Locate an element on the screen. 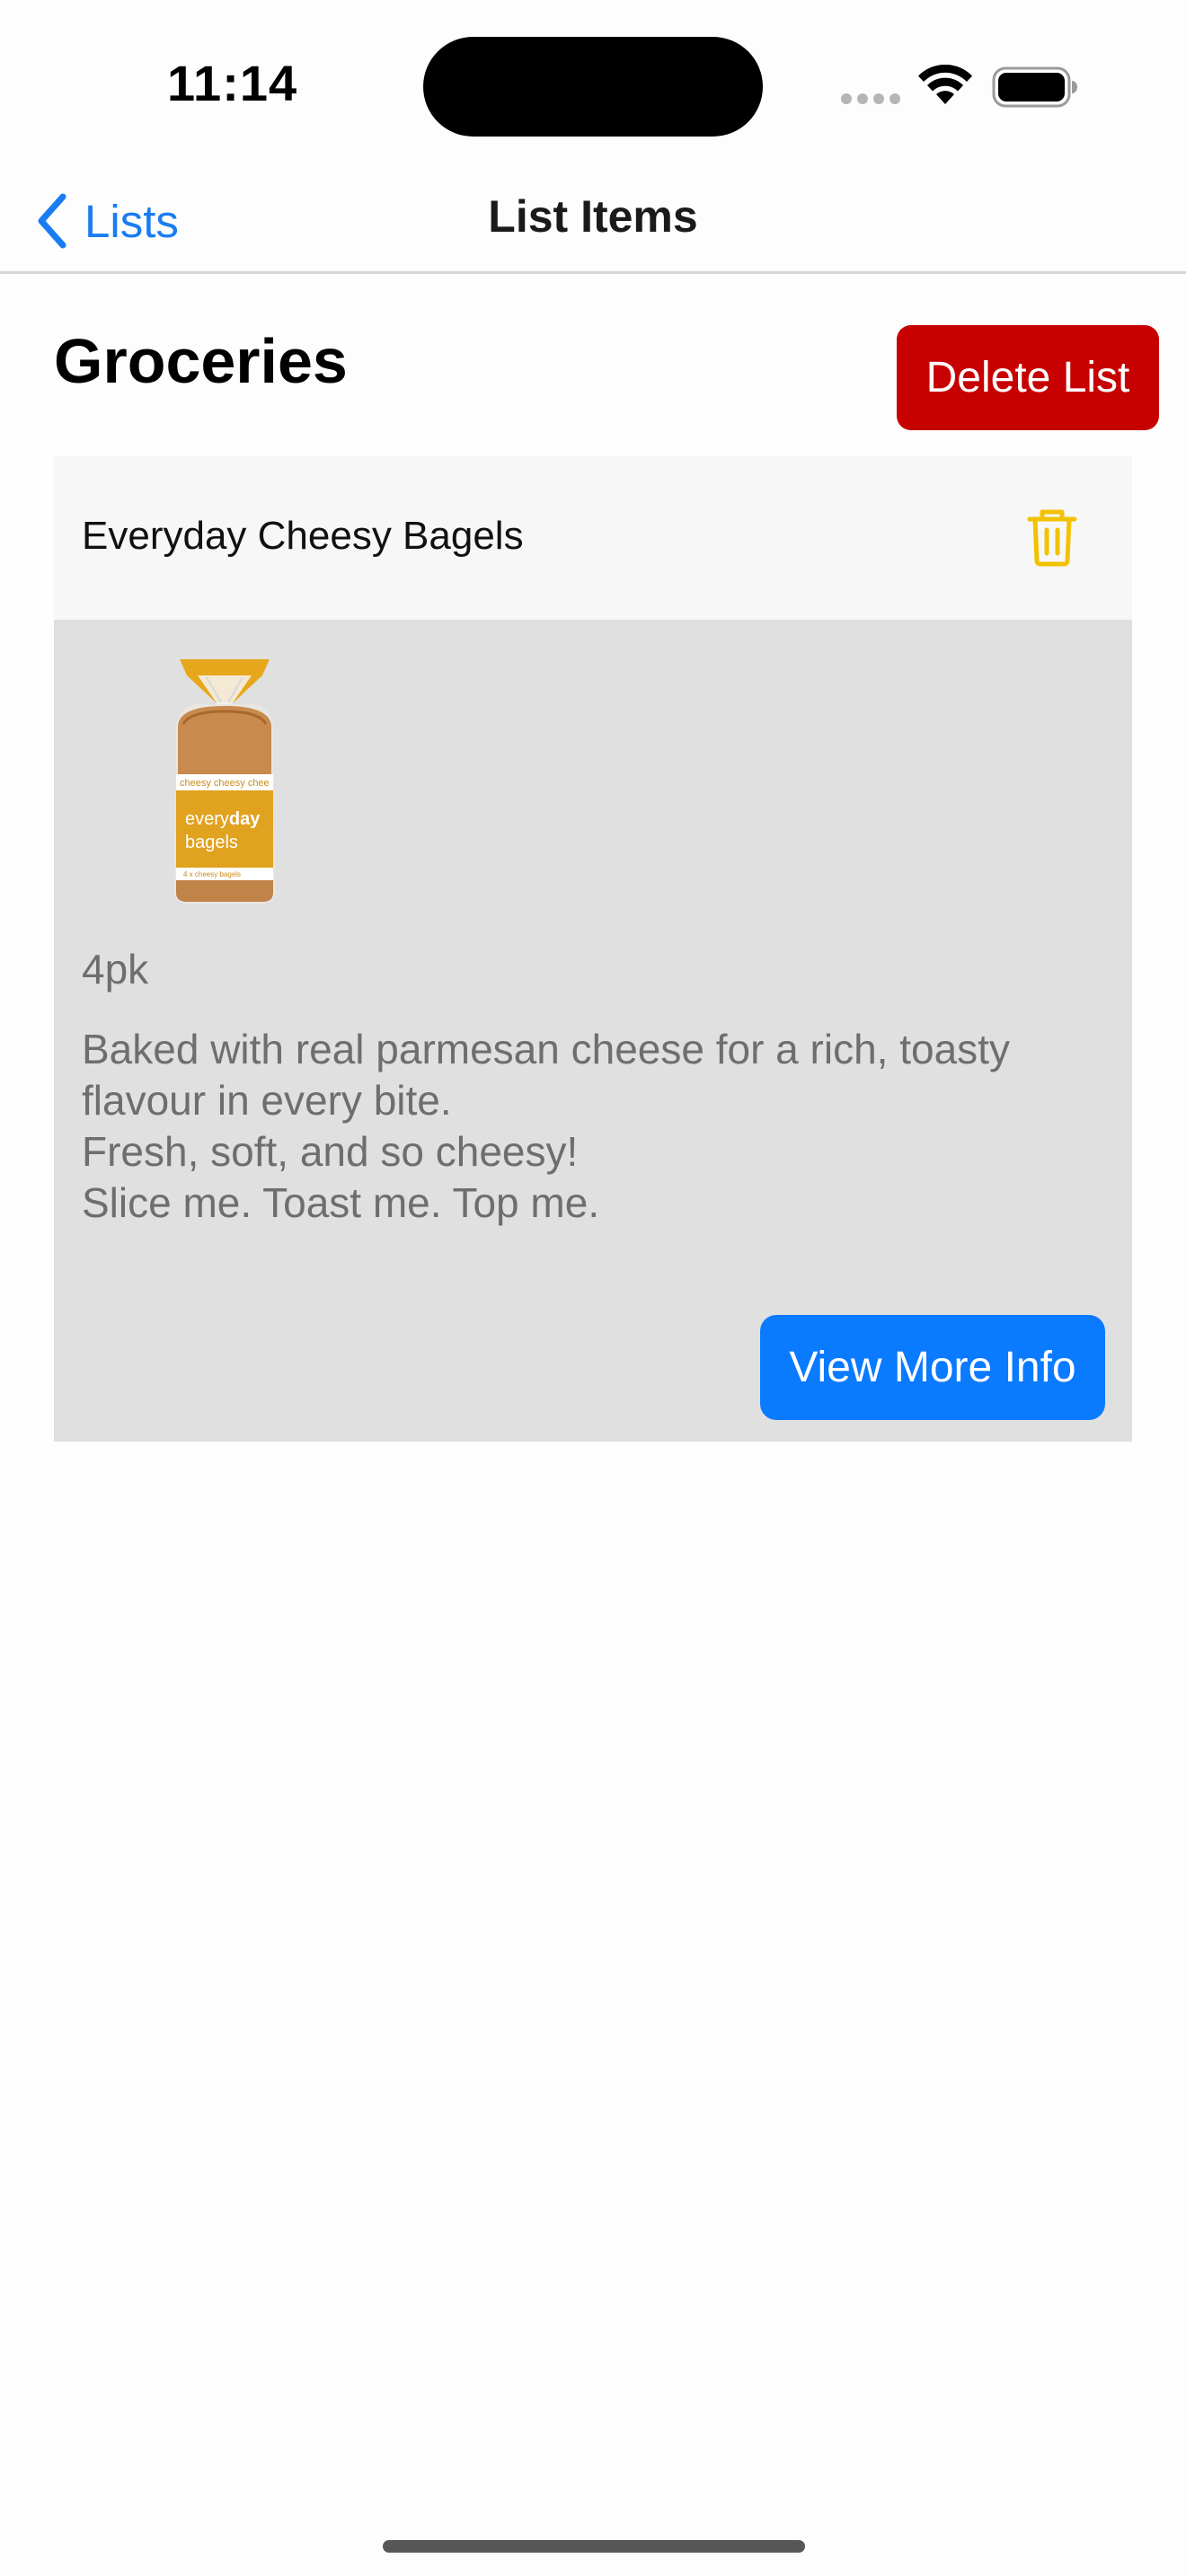 The image size is (1186, 2576). delete-list-button: Delete List is located at coordinates (1028, 377).